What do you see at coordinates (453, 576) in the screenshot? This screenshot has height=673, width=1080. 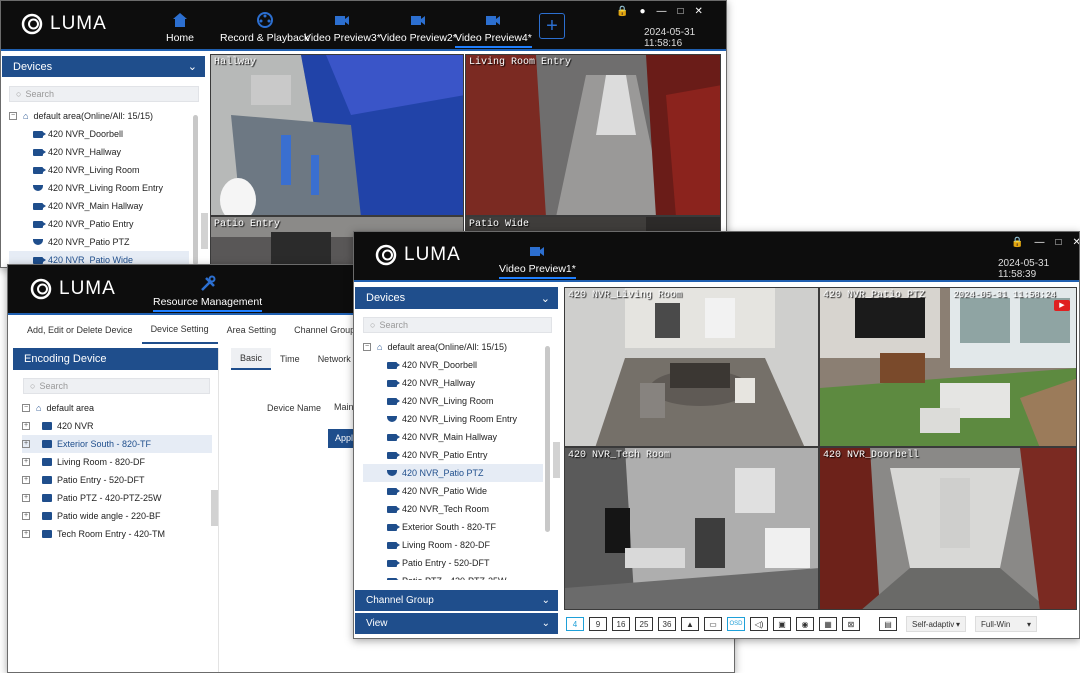 I see `tree-device-item: Patio PTZ - 420-PTZ-25W` at bounding box center [453, 576].